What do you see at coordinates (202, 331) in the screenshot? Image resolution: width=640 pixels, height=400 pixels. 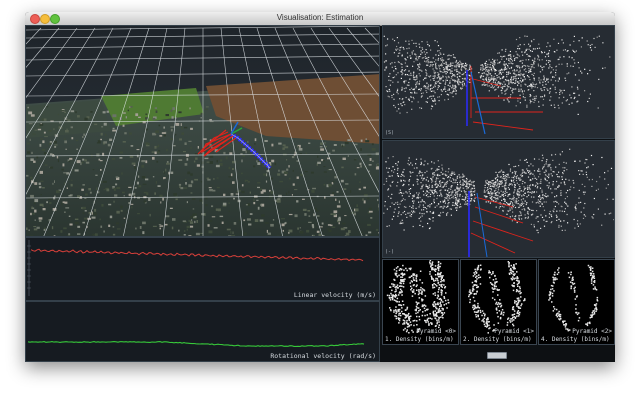 I see `rotational-velocity-plot: Rotational velocity (rad/s)` at bounding box center [202, 331].